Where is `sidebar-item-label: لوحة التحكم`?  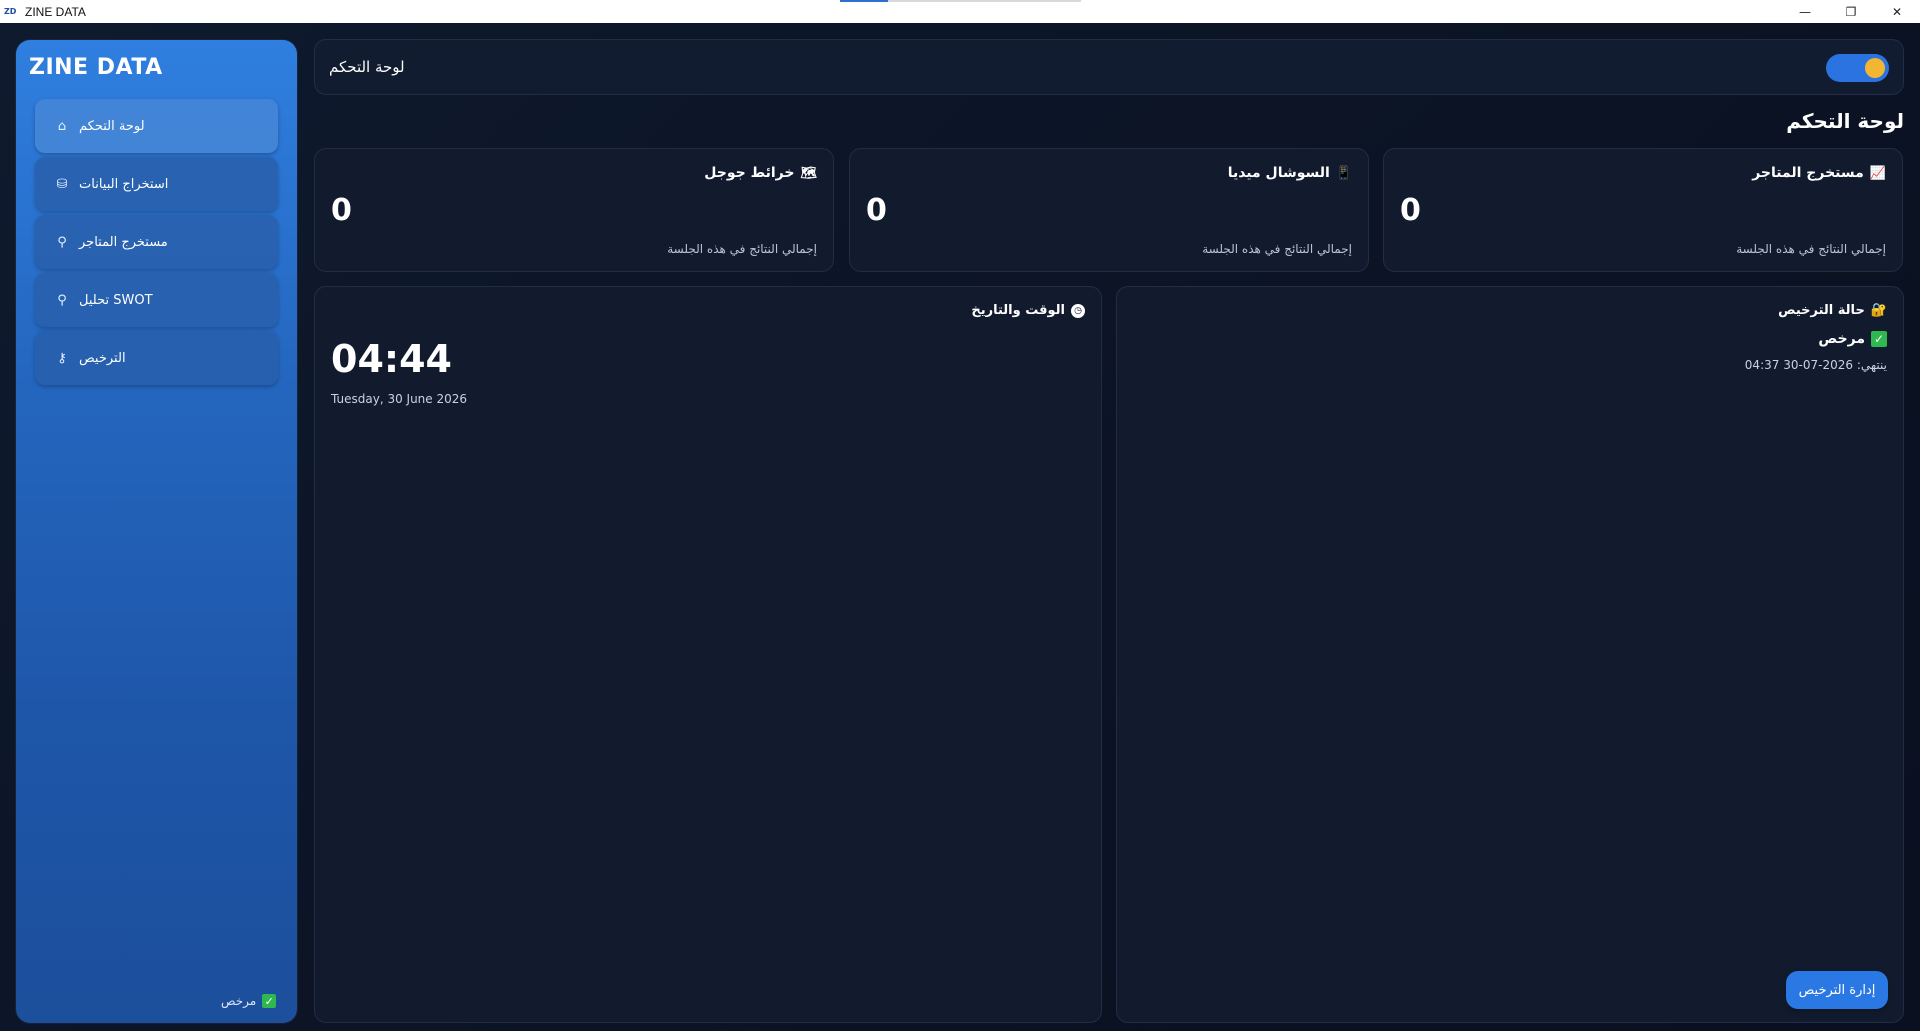 sidebar-item-label: لوحة التحكم is located at coordinates (112, 126).